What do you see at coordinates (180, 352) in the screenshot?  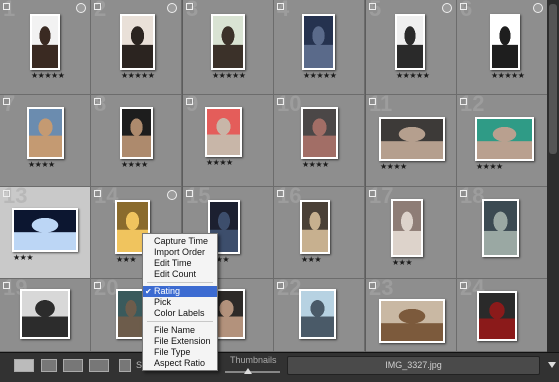 I see `menu-item: File Type` at bounding box center [180, 352].